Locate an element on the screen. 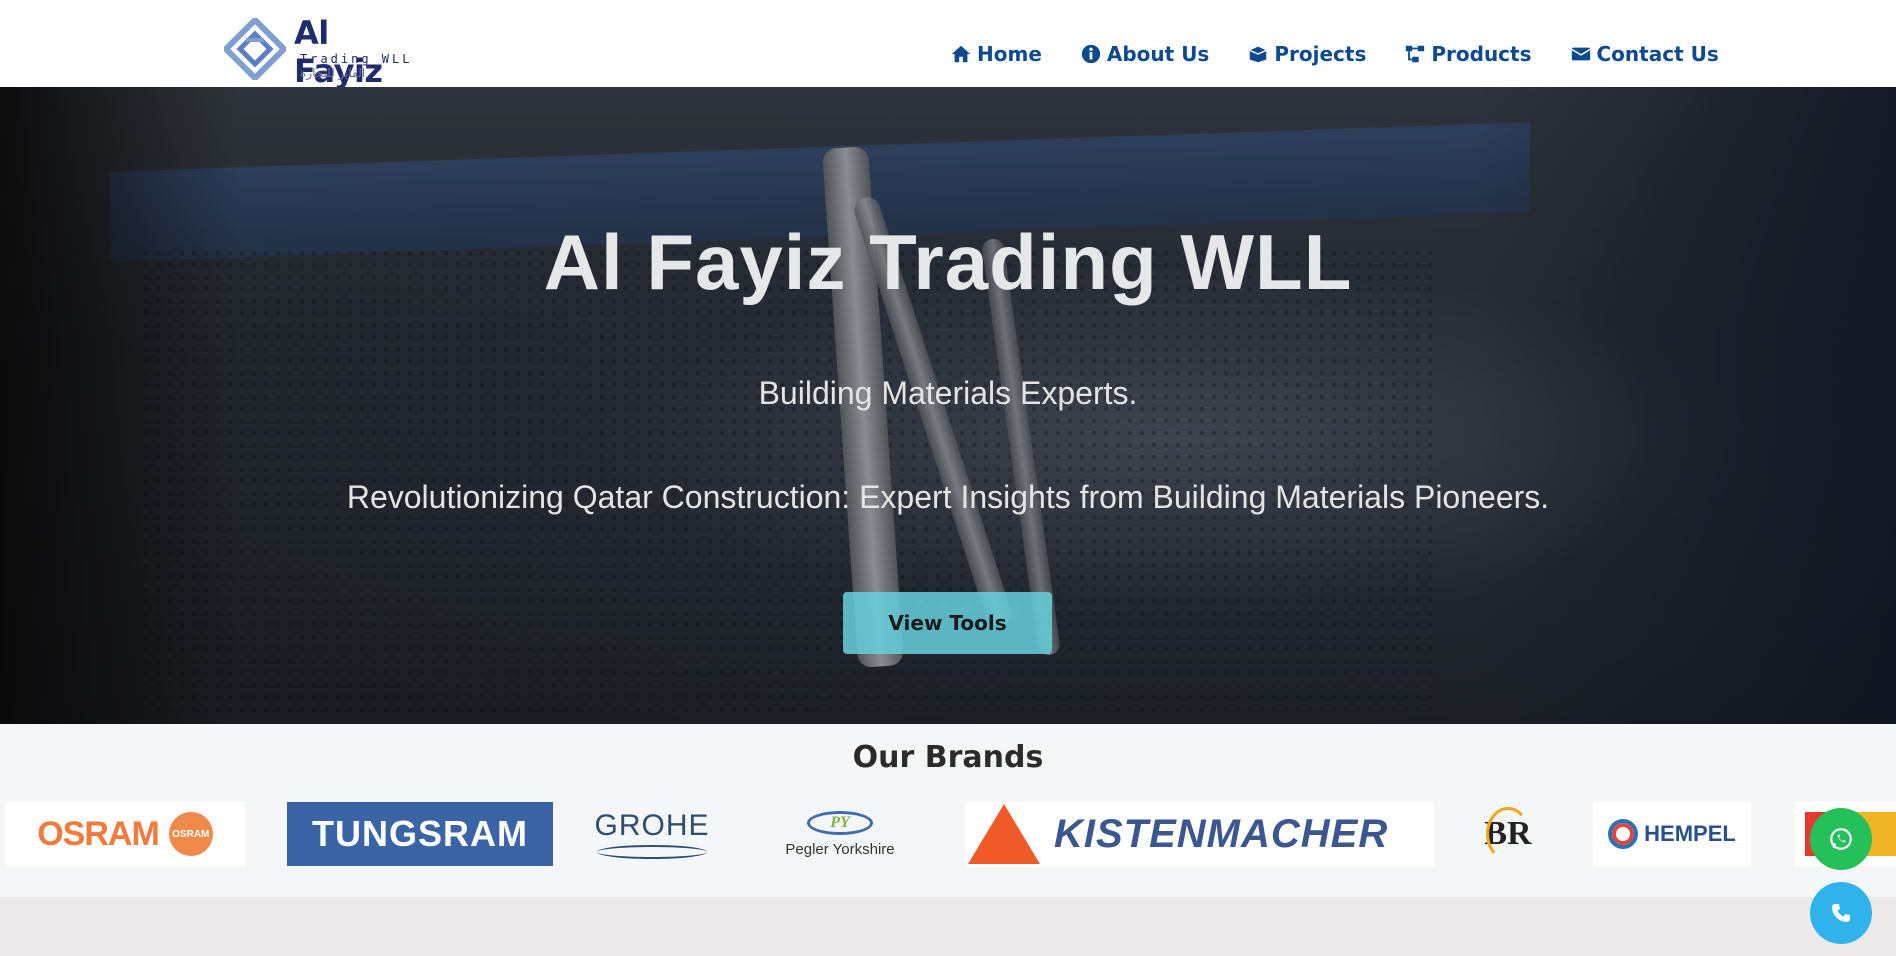 The image size is (1896, 956). brand-logo-grohe: GROHE is located at coordinates (652, 834).